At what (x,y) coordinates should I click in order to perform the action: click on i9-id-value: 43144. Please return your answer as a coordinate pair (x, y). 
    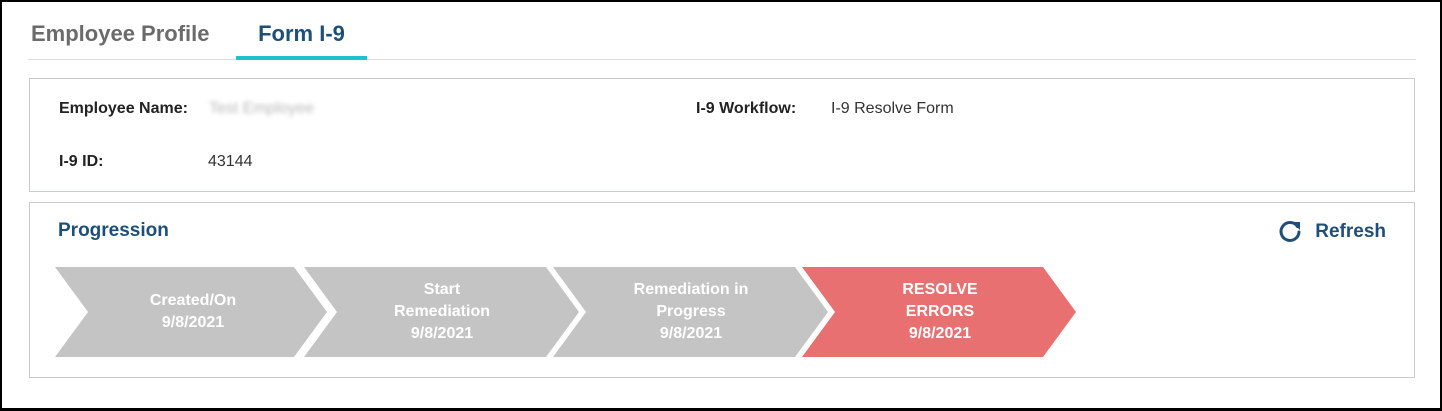
    Looking at the image, I should click on (230, 161).